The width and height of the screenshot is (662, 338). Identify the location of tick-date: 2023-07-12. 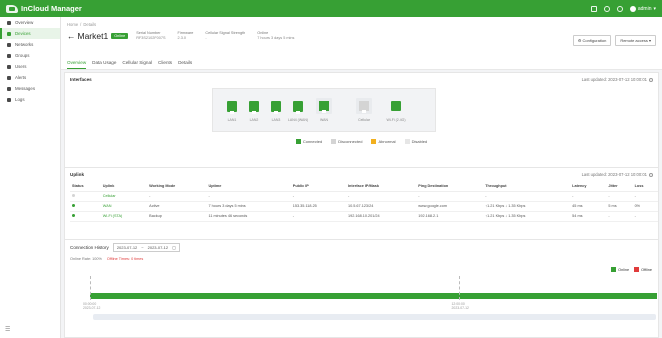
(92, 308).